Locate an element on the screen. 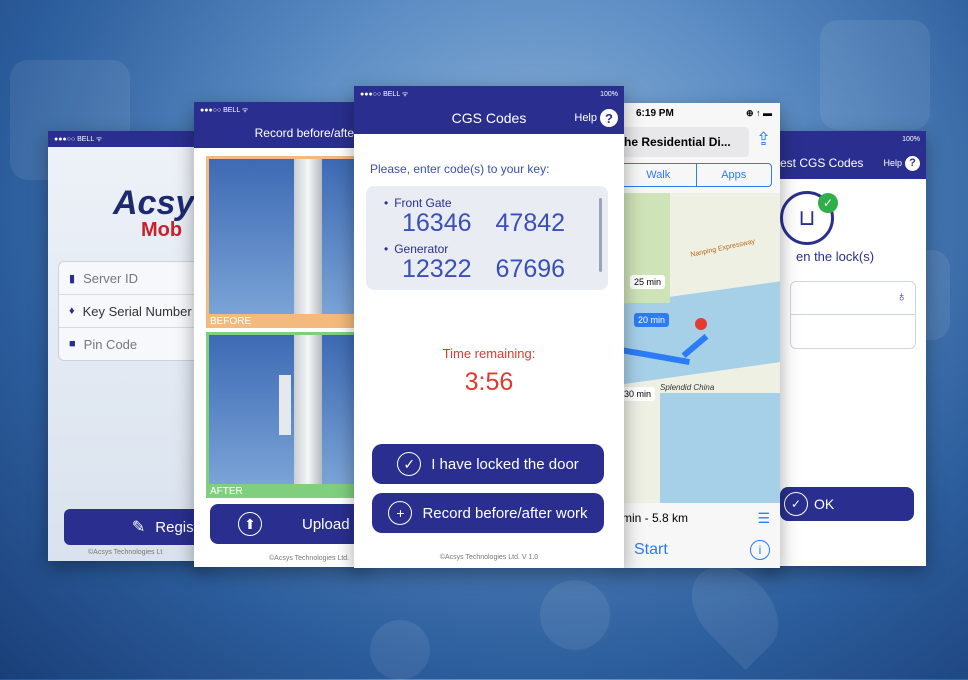 The height and width of the screenshot is (680, 968). record-work-label: Record before/after work is located at coordinates (505, 513).